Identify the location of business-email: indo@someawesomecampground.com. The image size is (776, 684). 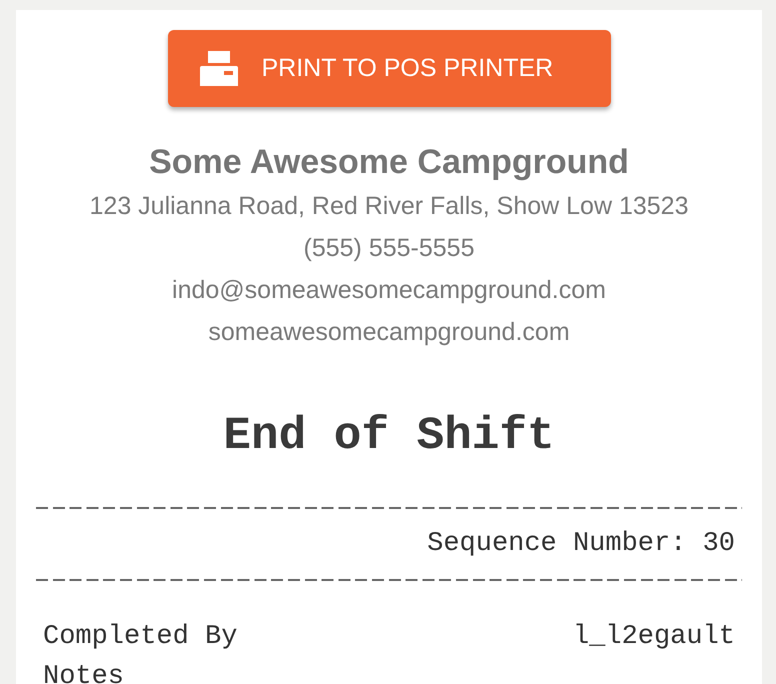
(389, 290).